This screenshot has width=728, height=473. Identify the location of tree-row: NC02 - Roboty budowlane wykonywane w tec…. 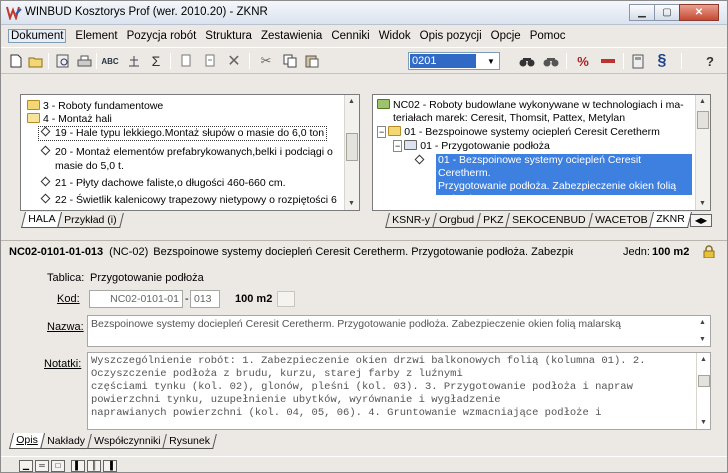
(530, 105).